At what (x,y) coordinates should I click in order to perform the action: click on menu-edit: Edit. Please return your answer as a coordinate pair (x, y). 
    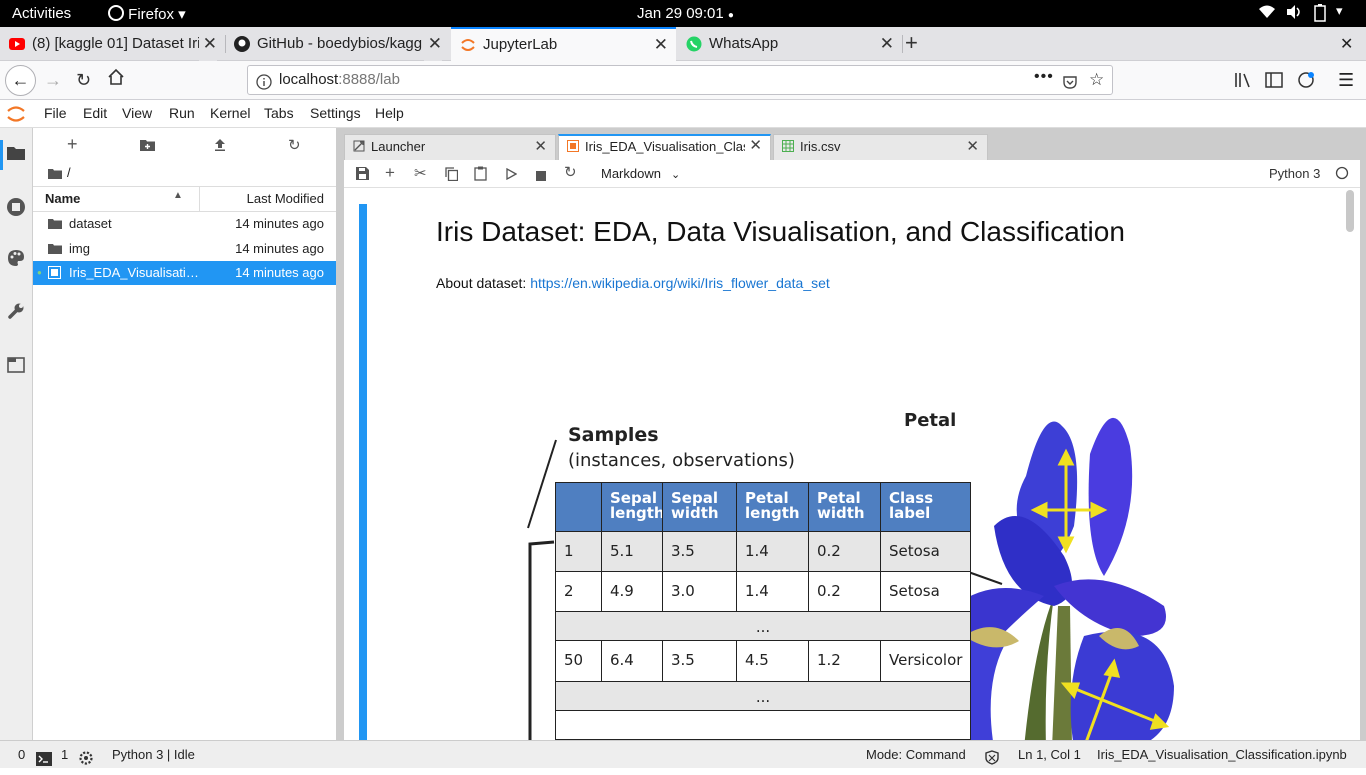
    Looking at the image, I should click on (95, 113).